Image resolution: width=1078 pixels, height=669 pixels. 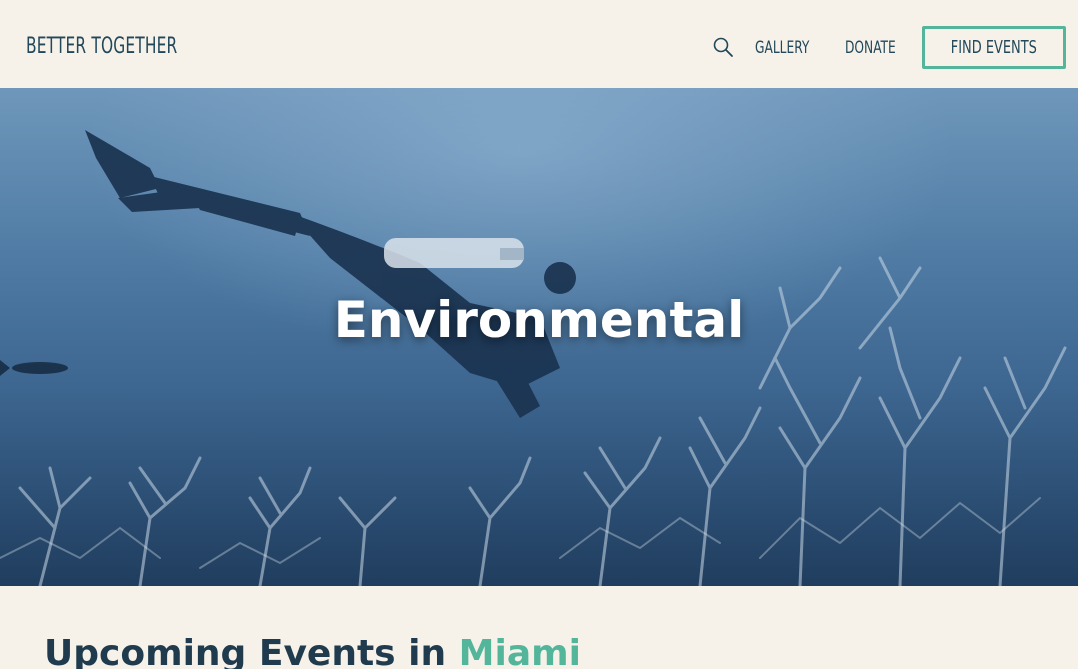 I want to click on events-city: Miami, so click(x=520, y=651).